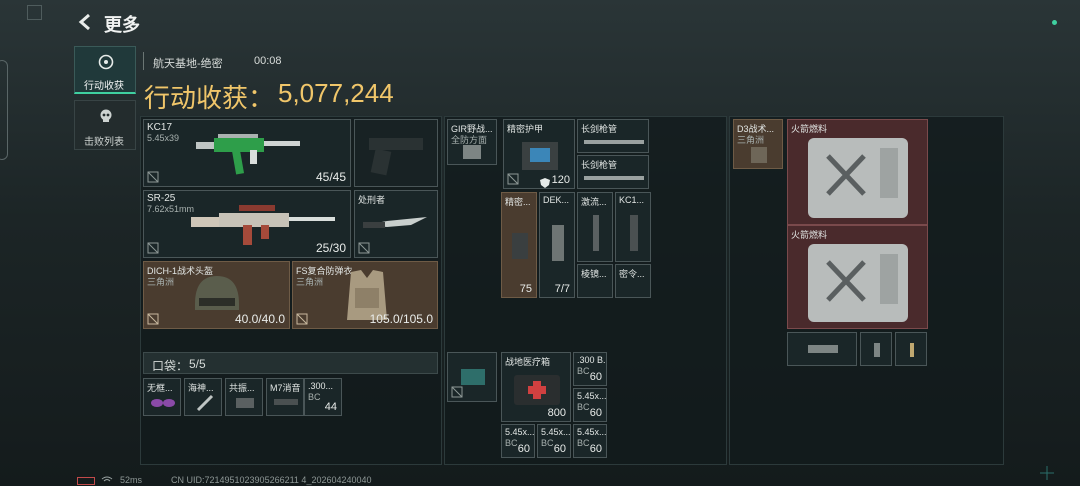  I want to click on kc17-count: 45/45, so click(330, 177).